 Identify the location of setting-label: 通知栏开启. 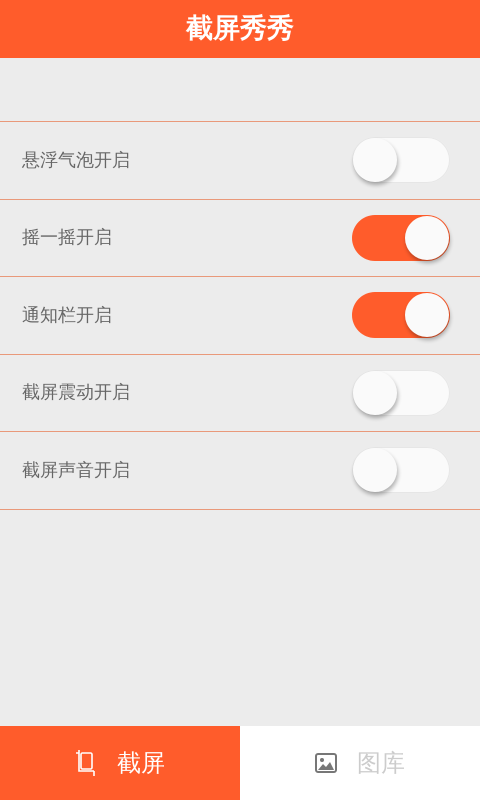
(67, 316).